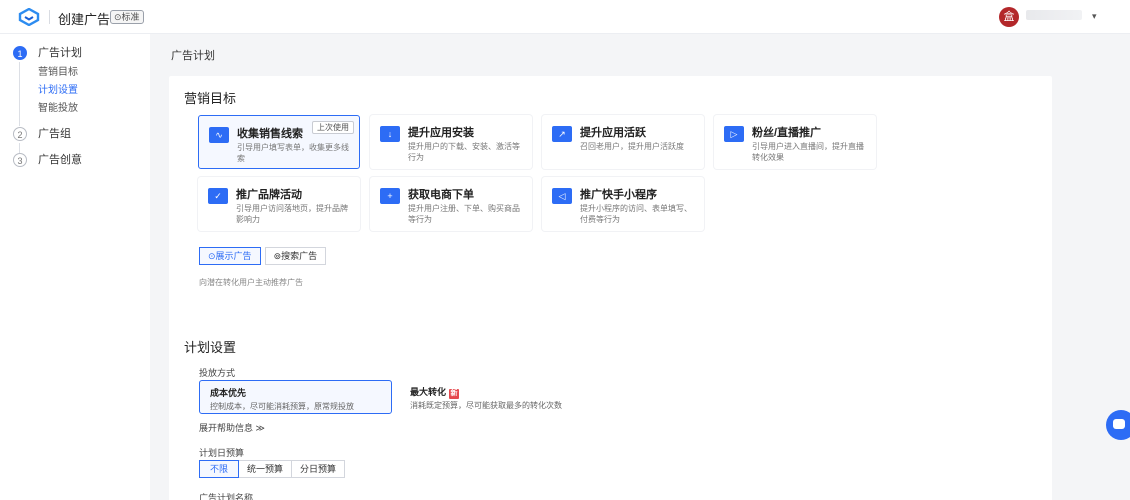 The image size is (1130, 500). Describe the element at coordinates (232, 427) in the screenshot. I see `expand-help-link: 展开帮助信息 ≫` at that location.